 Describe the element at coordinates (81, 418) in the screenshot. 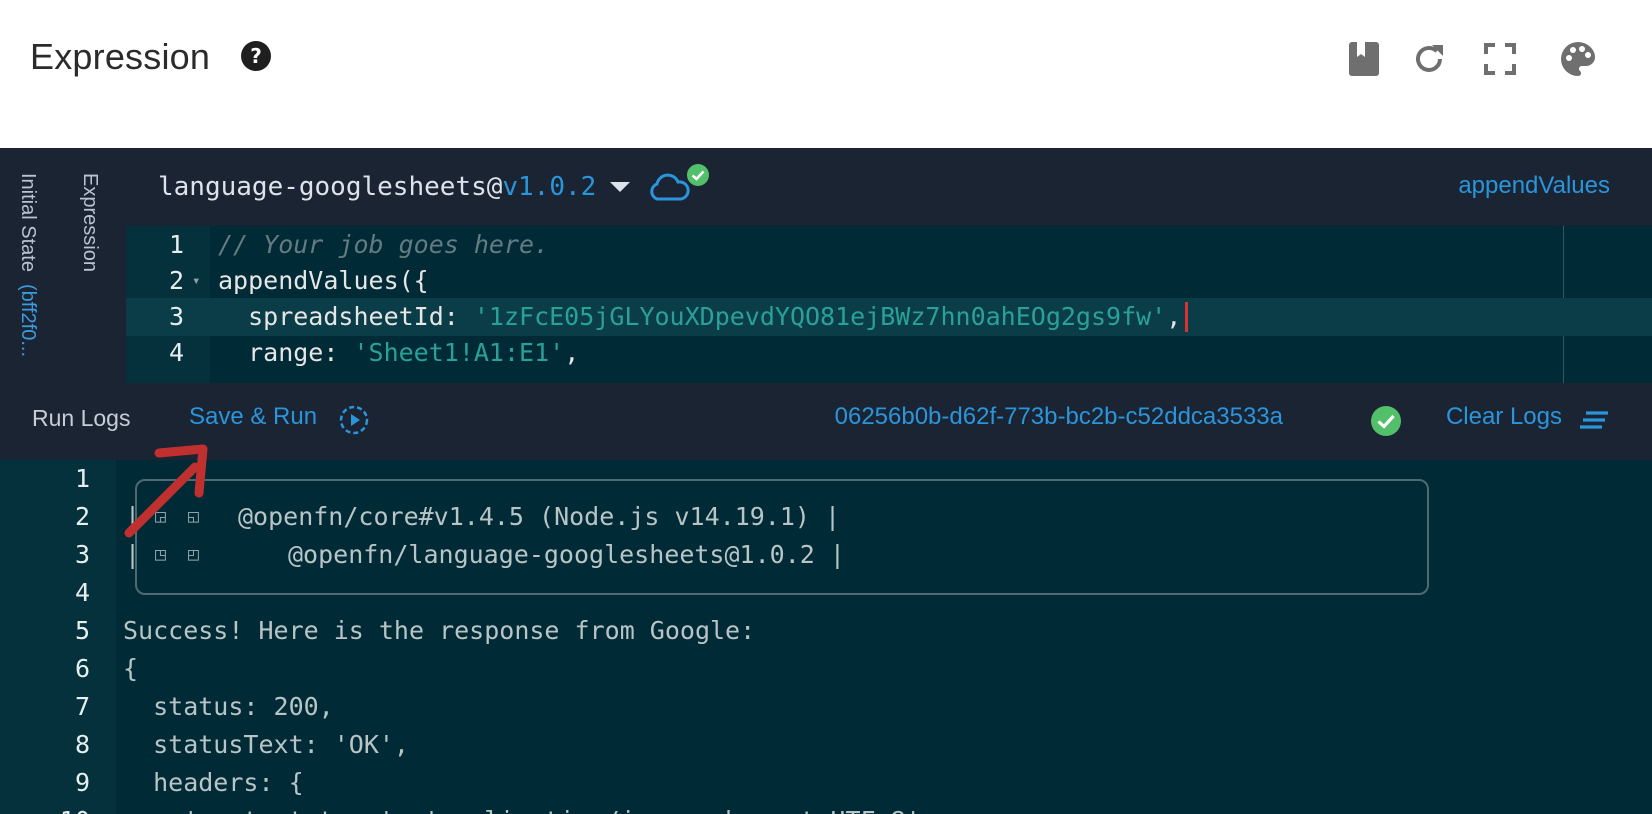

I see `run-logs-label: Run Logs` at that location.